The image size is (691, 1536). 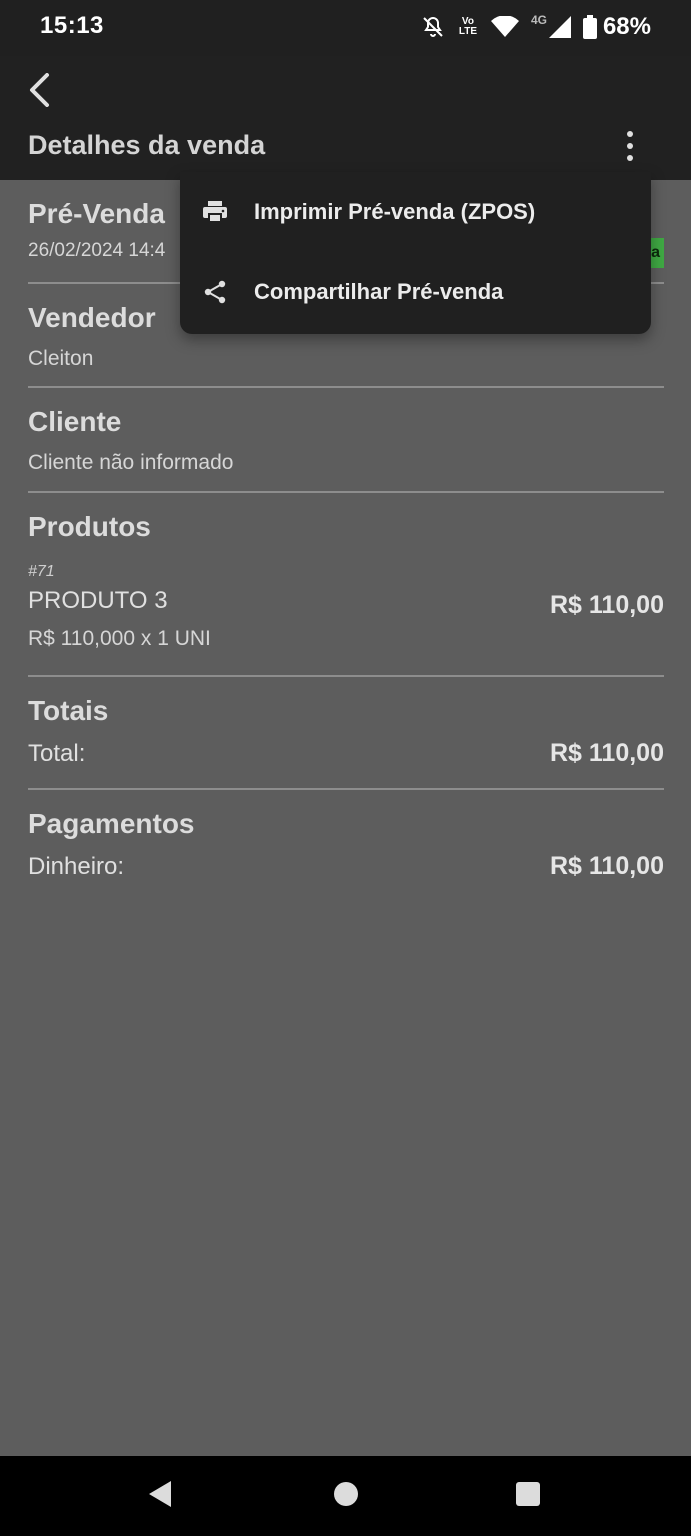 I want to click on recents-square-icon, so click(x=528, y=1496).